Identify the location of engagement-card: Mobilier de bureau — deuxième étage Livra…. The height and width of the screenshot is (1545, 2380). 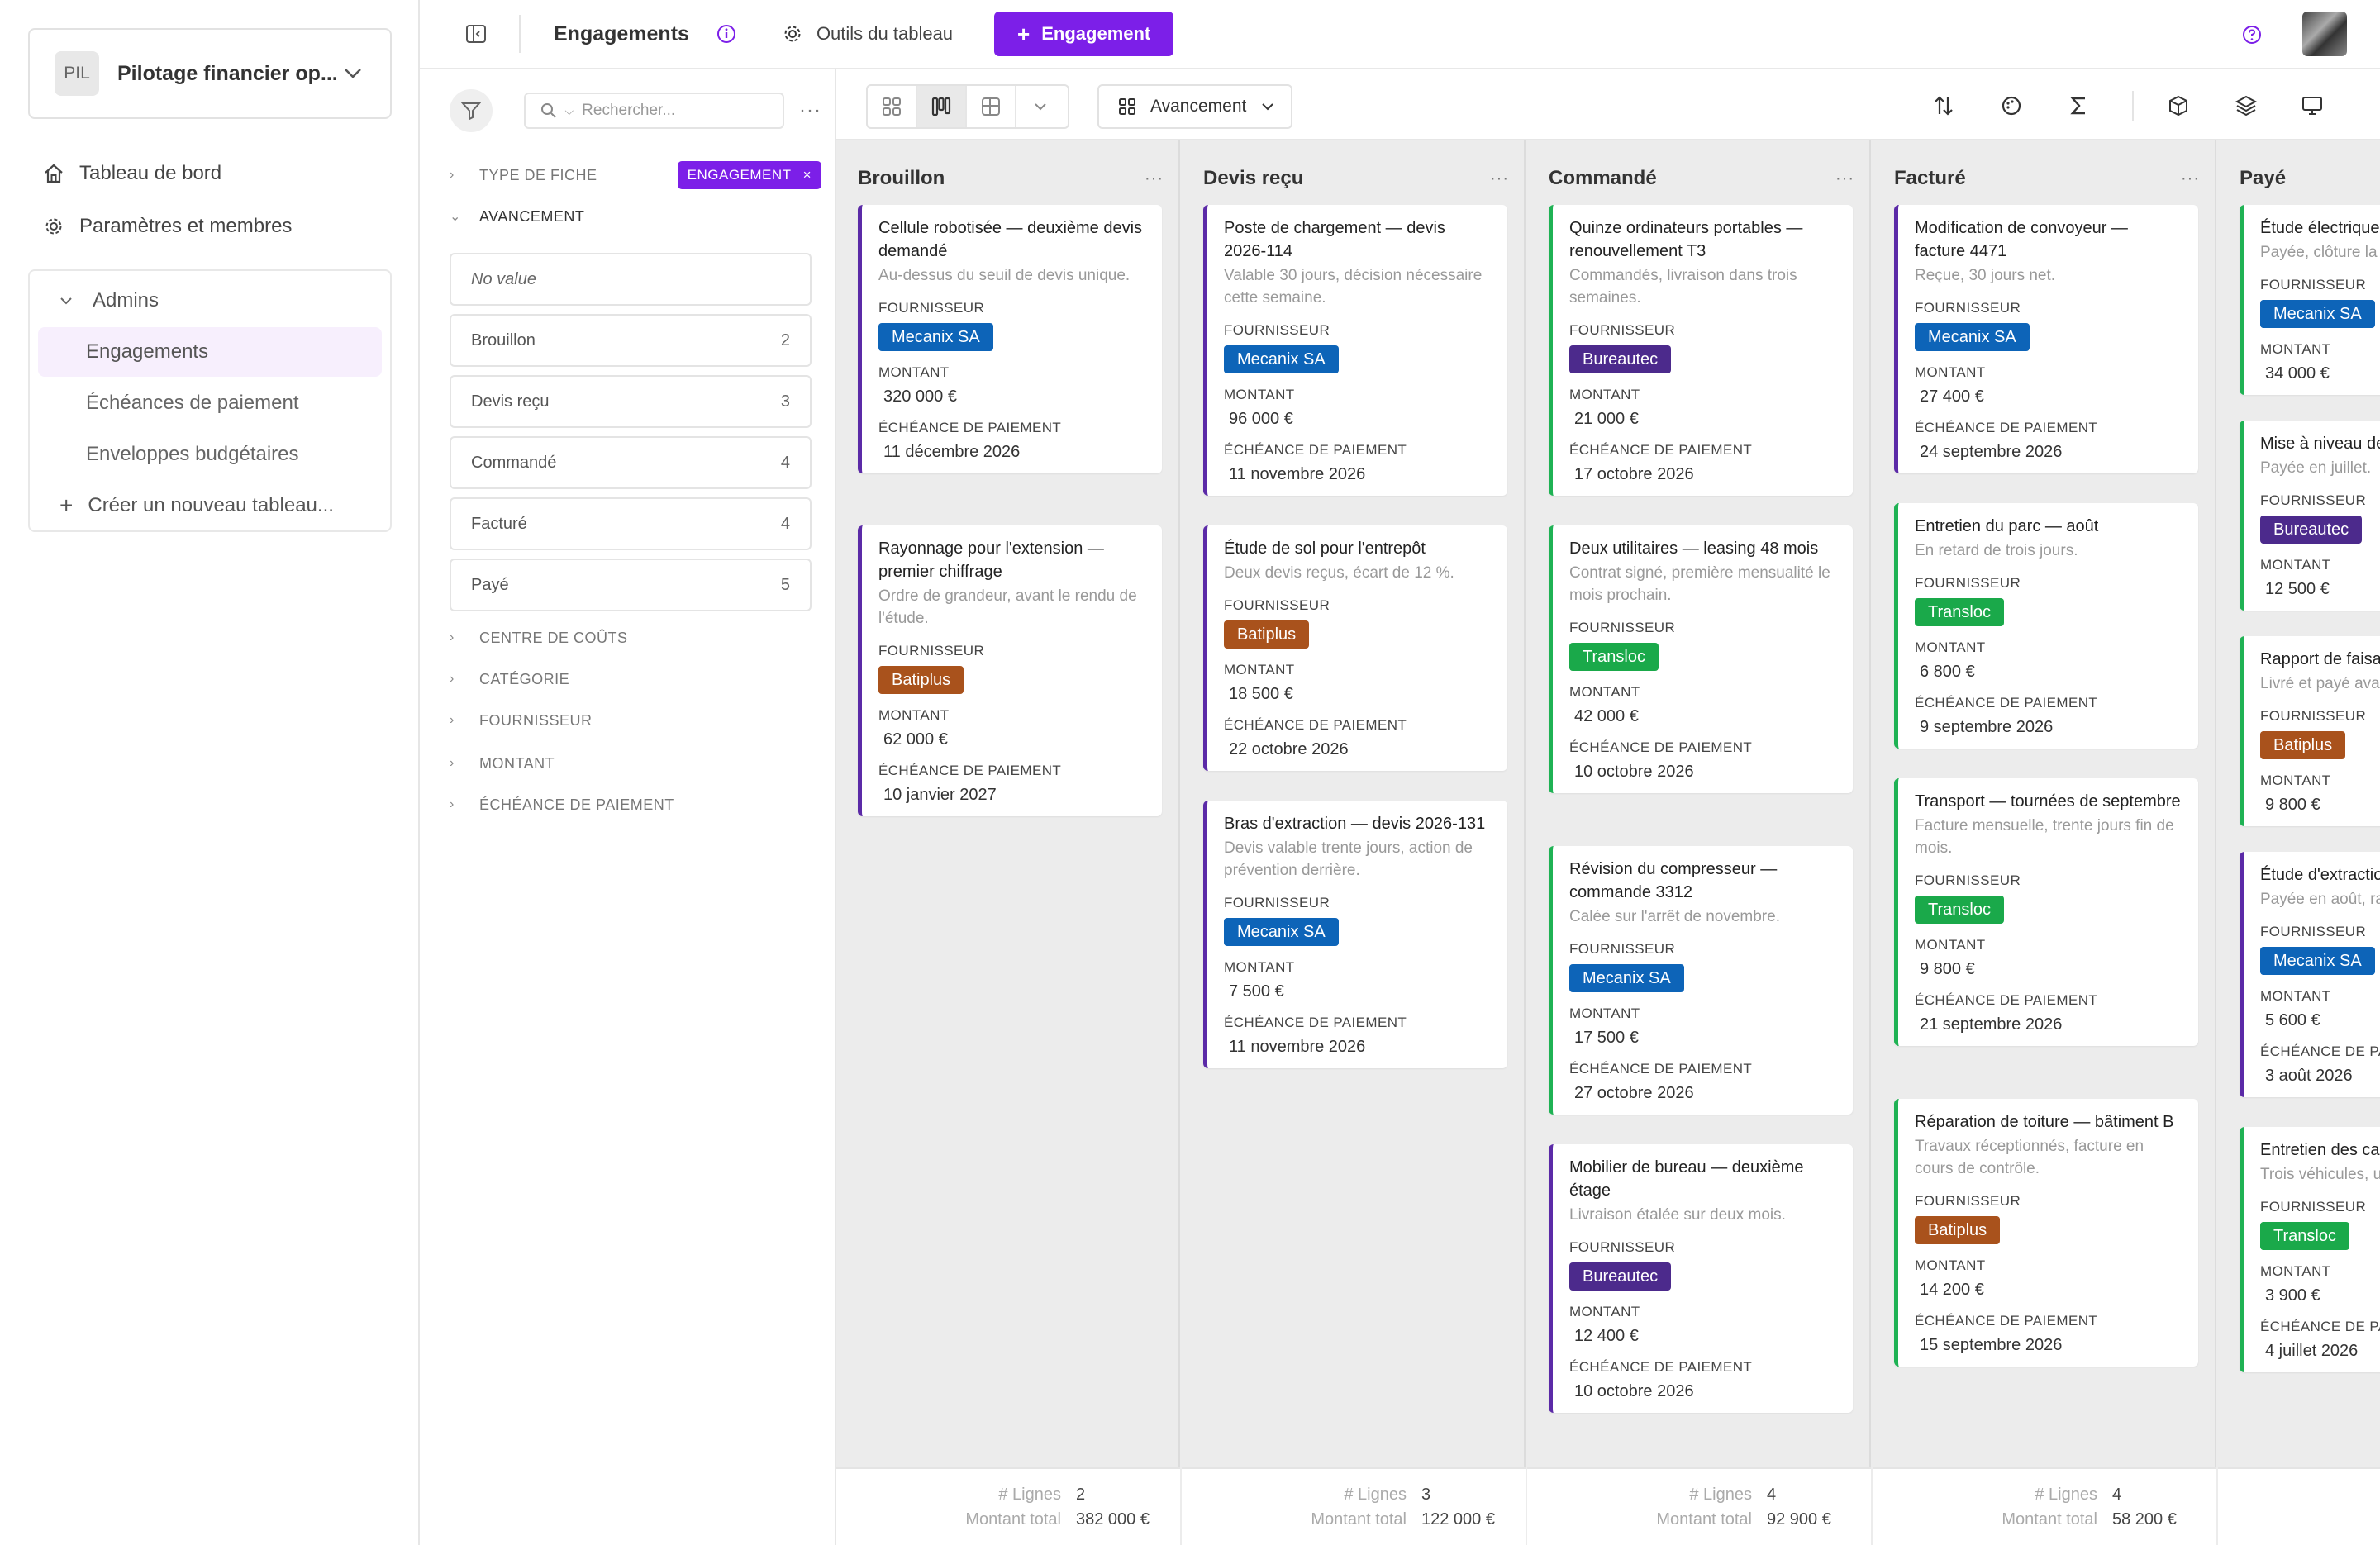
(1701, 1278).